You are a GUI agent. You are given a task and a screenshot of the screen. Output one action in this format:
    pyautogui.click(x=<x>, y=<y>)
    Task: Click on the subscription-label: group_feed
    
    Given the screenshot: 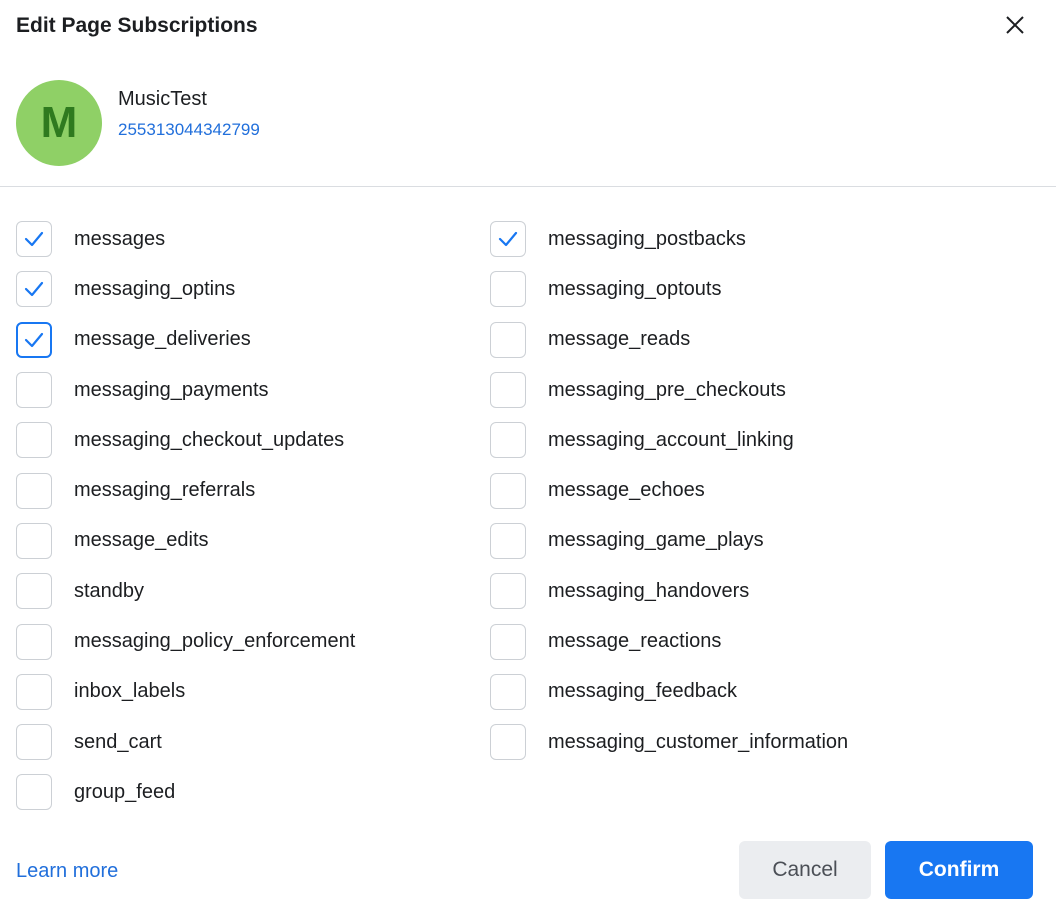 What is the action you would take?
    pyautogui.click(x=125, y=791)
    